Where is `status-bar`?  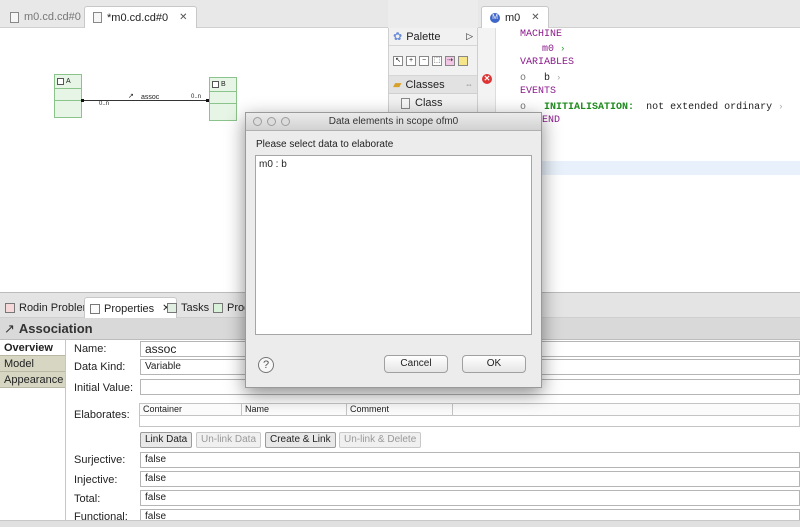 status-bar is located at coordinates (400, 523).